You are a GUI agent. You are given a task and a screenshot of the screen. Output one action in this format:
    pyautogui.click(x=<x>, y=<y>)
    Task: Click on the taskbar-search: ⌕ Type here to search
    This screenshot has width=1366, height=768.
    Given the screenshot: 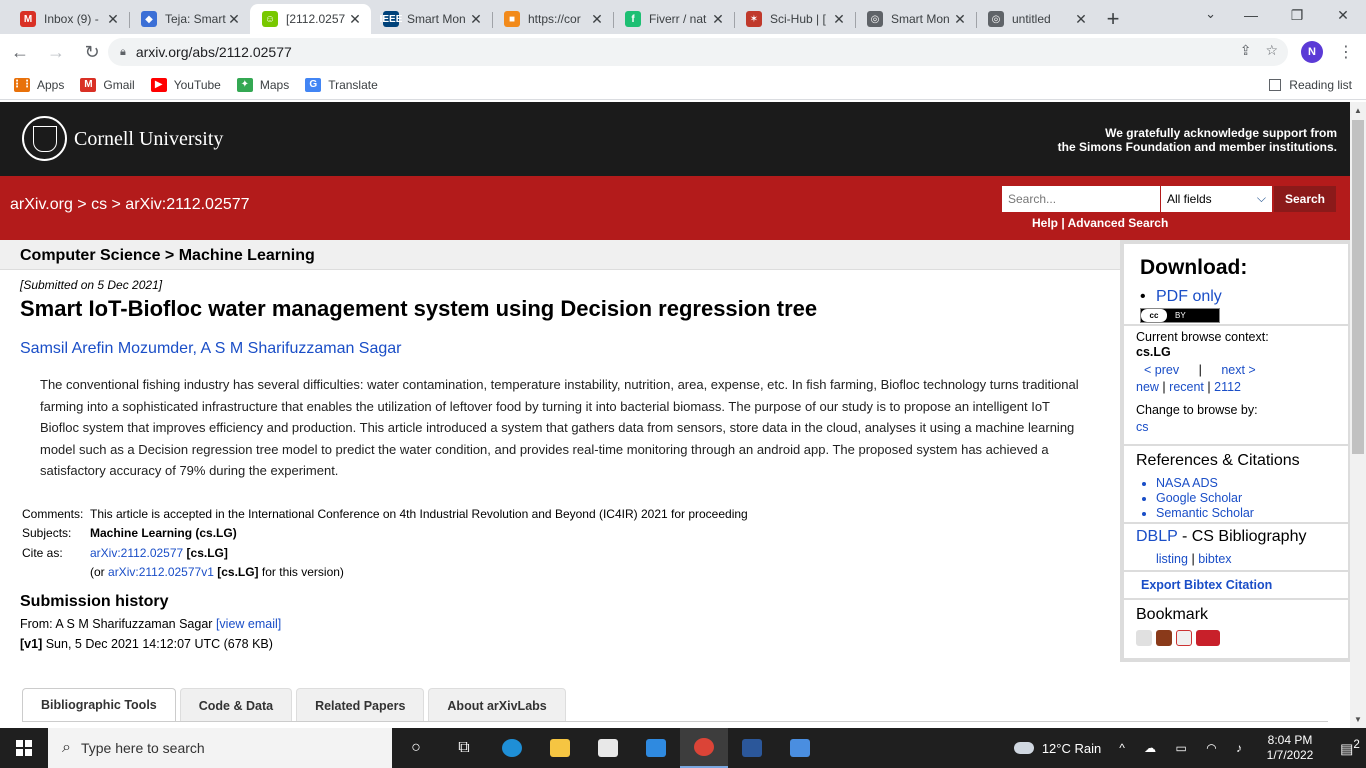 What is the action you would take?
    pyautogui.click(x=220, y=748)
    